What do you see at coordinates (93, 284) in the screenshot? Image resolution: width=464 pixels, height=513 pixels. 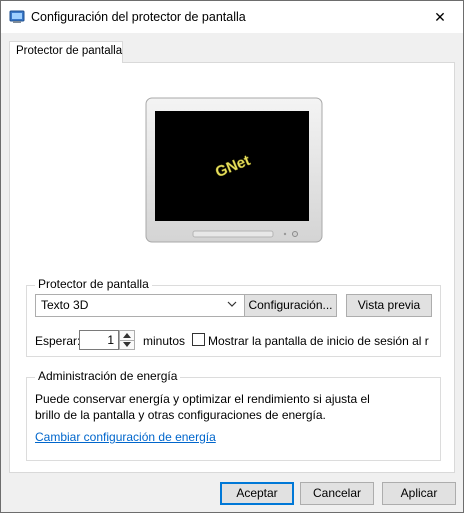 I see `screensaver-group-label: Protector de pantalla` at bounding box center [93, 284].